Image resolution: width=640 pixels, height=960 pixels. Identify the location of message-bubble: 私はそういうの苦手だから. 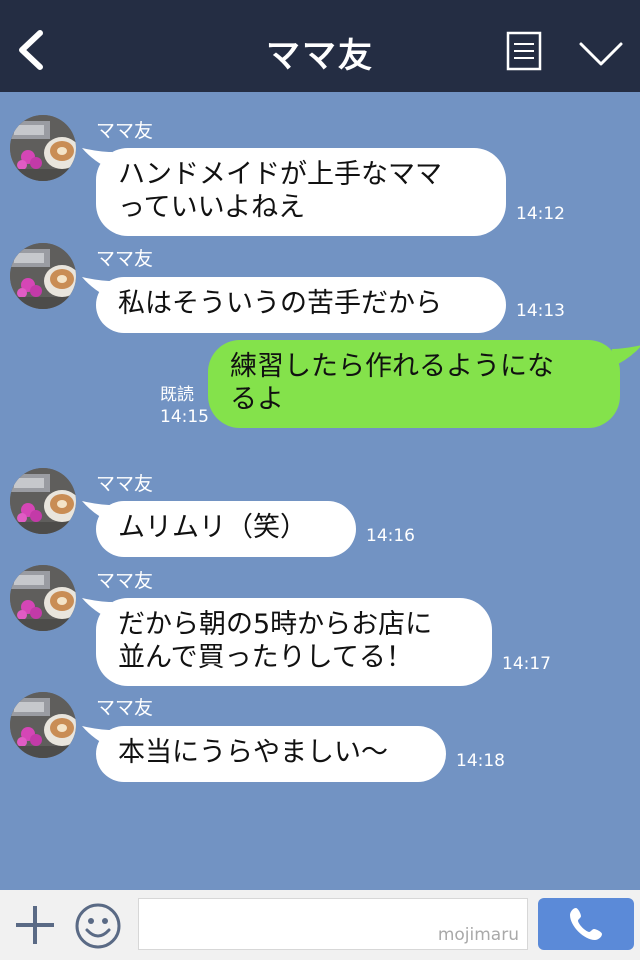
(301, 305).